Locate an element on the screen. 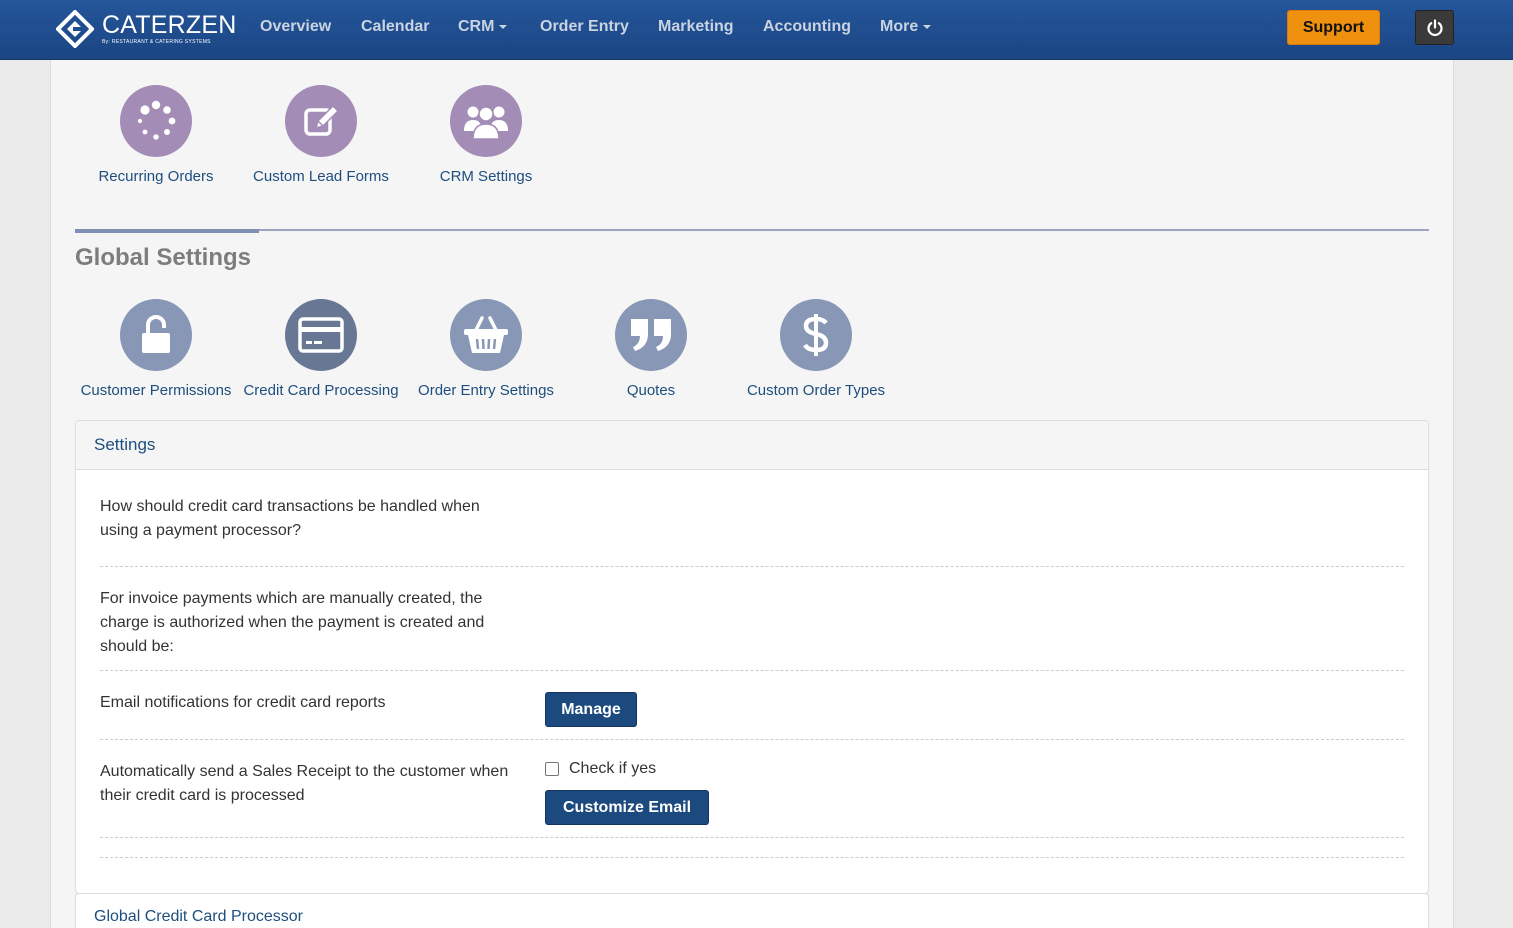 The image size is (1513, 928). credit-card-icon is located at coordinates (321, 335).